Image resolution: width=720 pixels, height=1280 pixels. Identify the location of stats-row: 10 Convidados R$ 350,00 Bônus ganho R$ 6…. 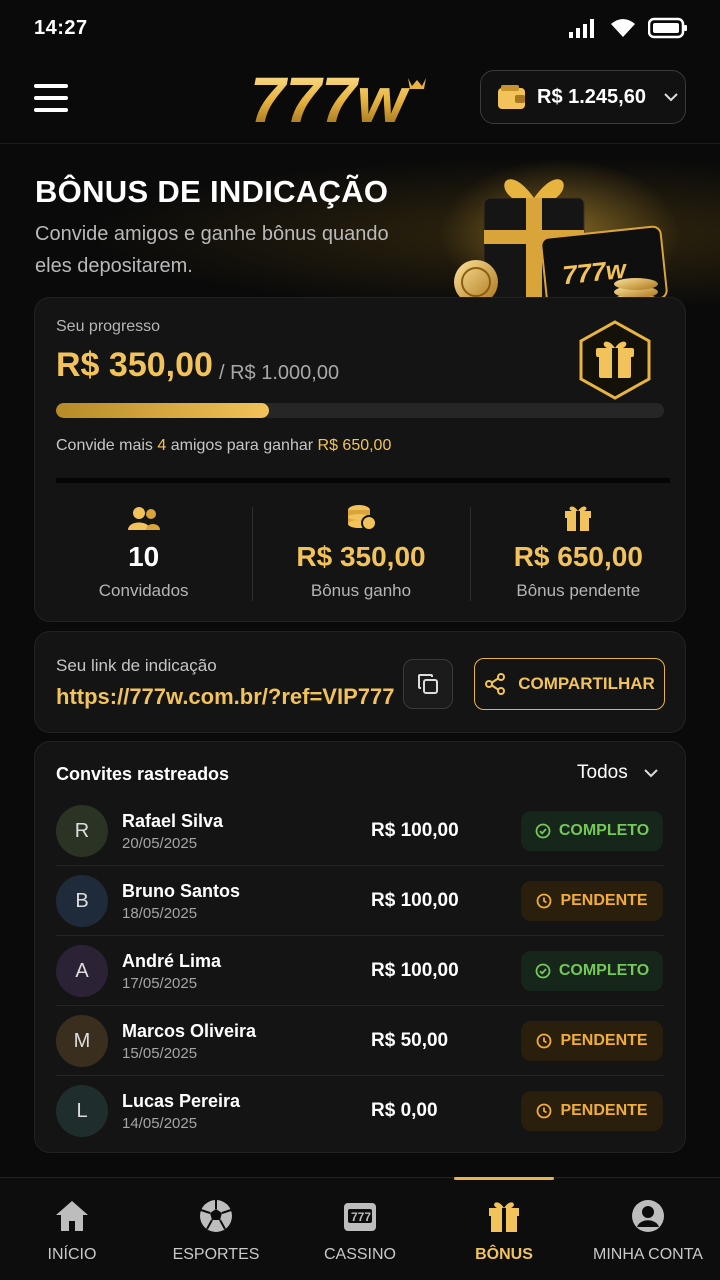
(361, 553).